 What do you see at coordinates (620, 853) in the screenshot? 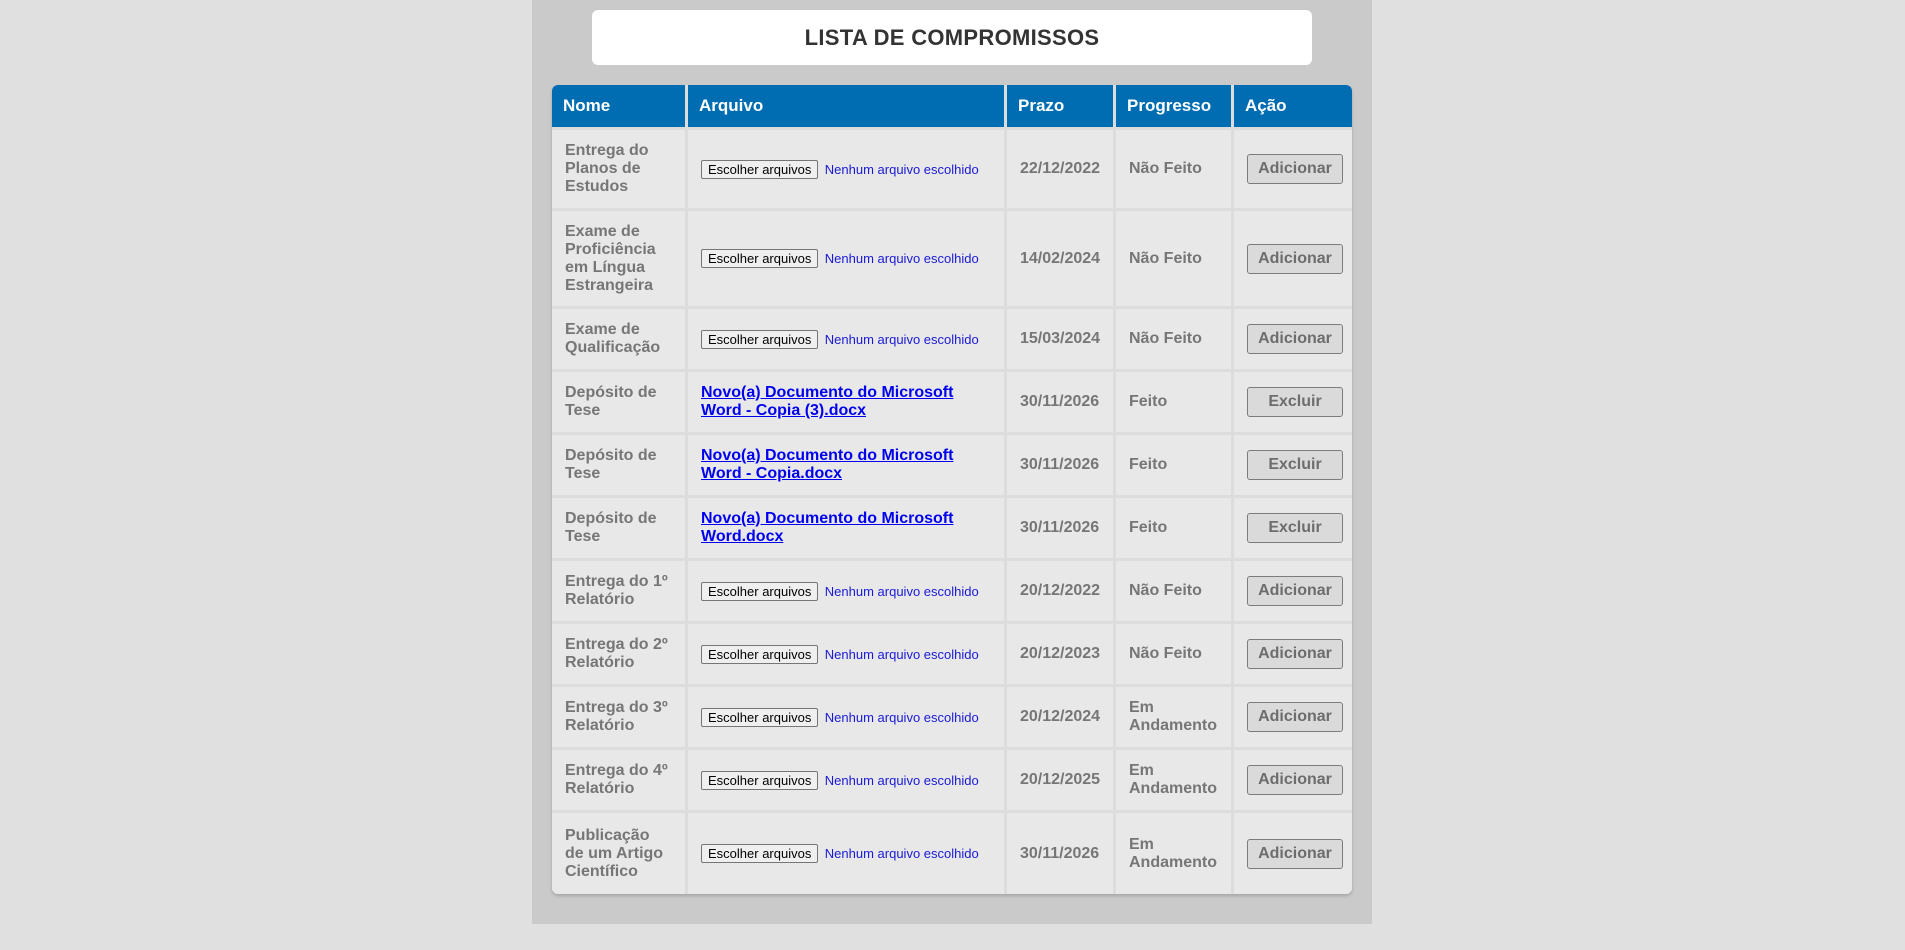
I see `cell-nome: Publicação de um Artigo Científico` at bounding box center [620, 853].